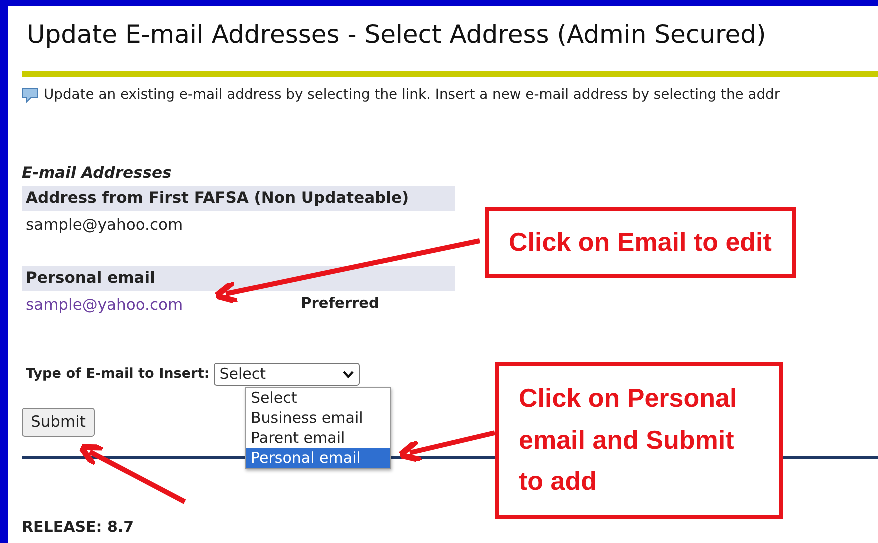  Describe the element at coordinates (340, 304) in the screenshot. I see `preferred-label: Preferred` at that location.